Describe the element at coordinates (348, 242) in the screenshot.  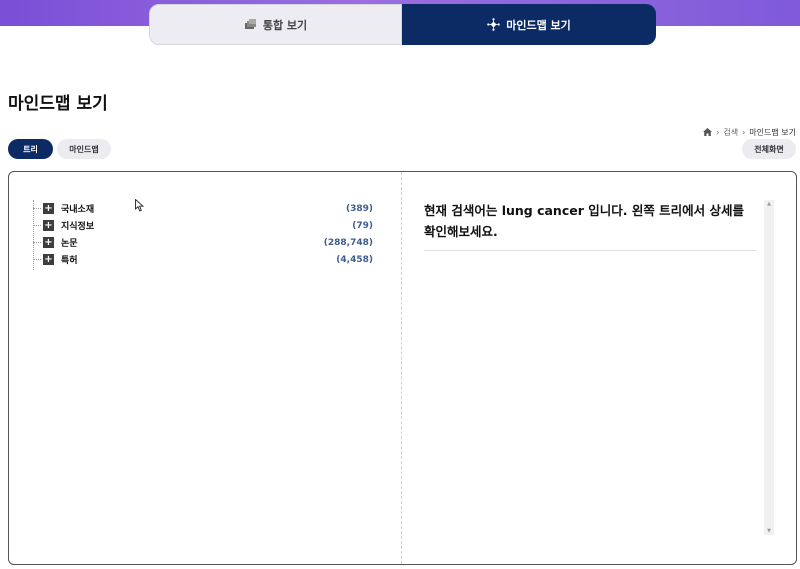
I see `tree-node-count: (288,748)` at that location.